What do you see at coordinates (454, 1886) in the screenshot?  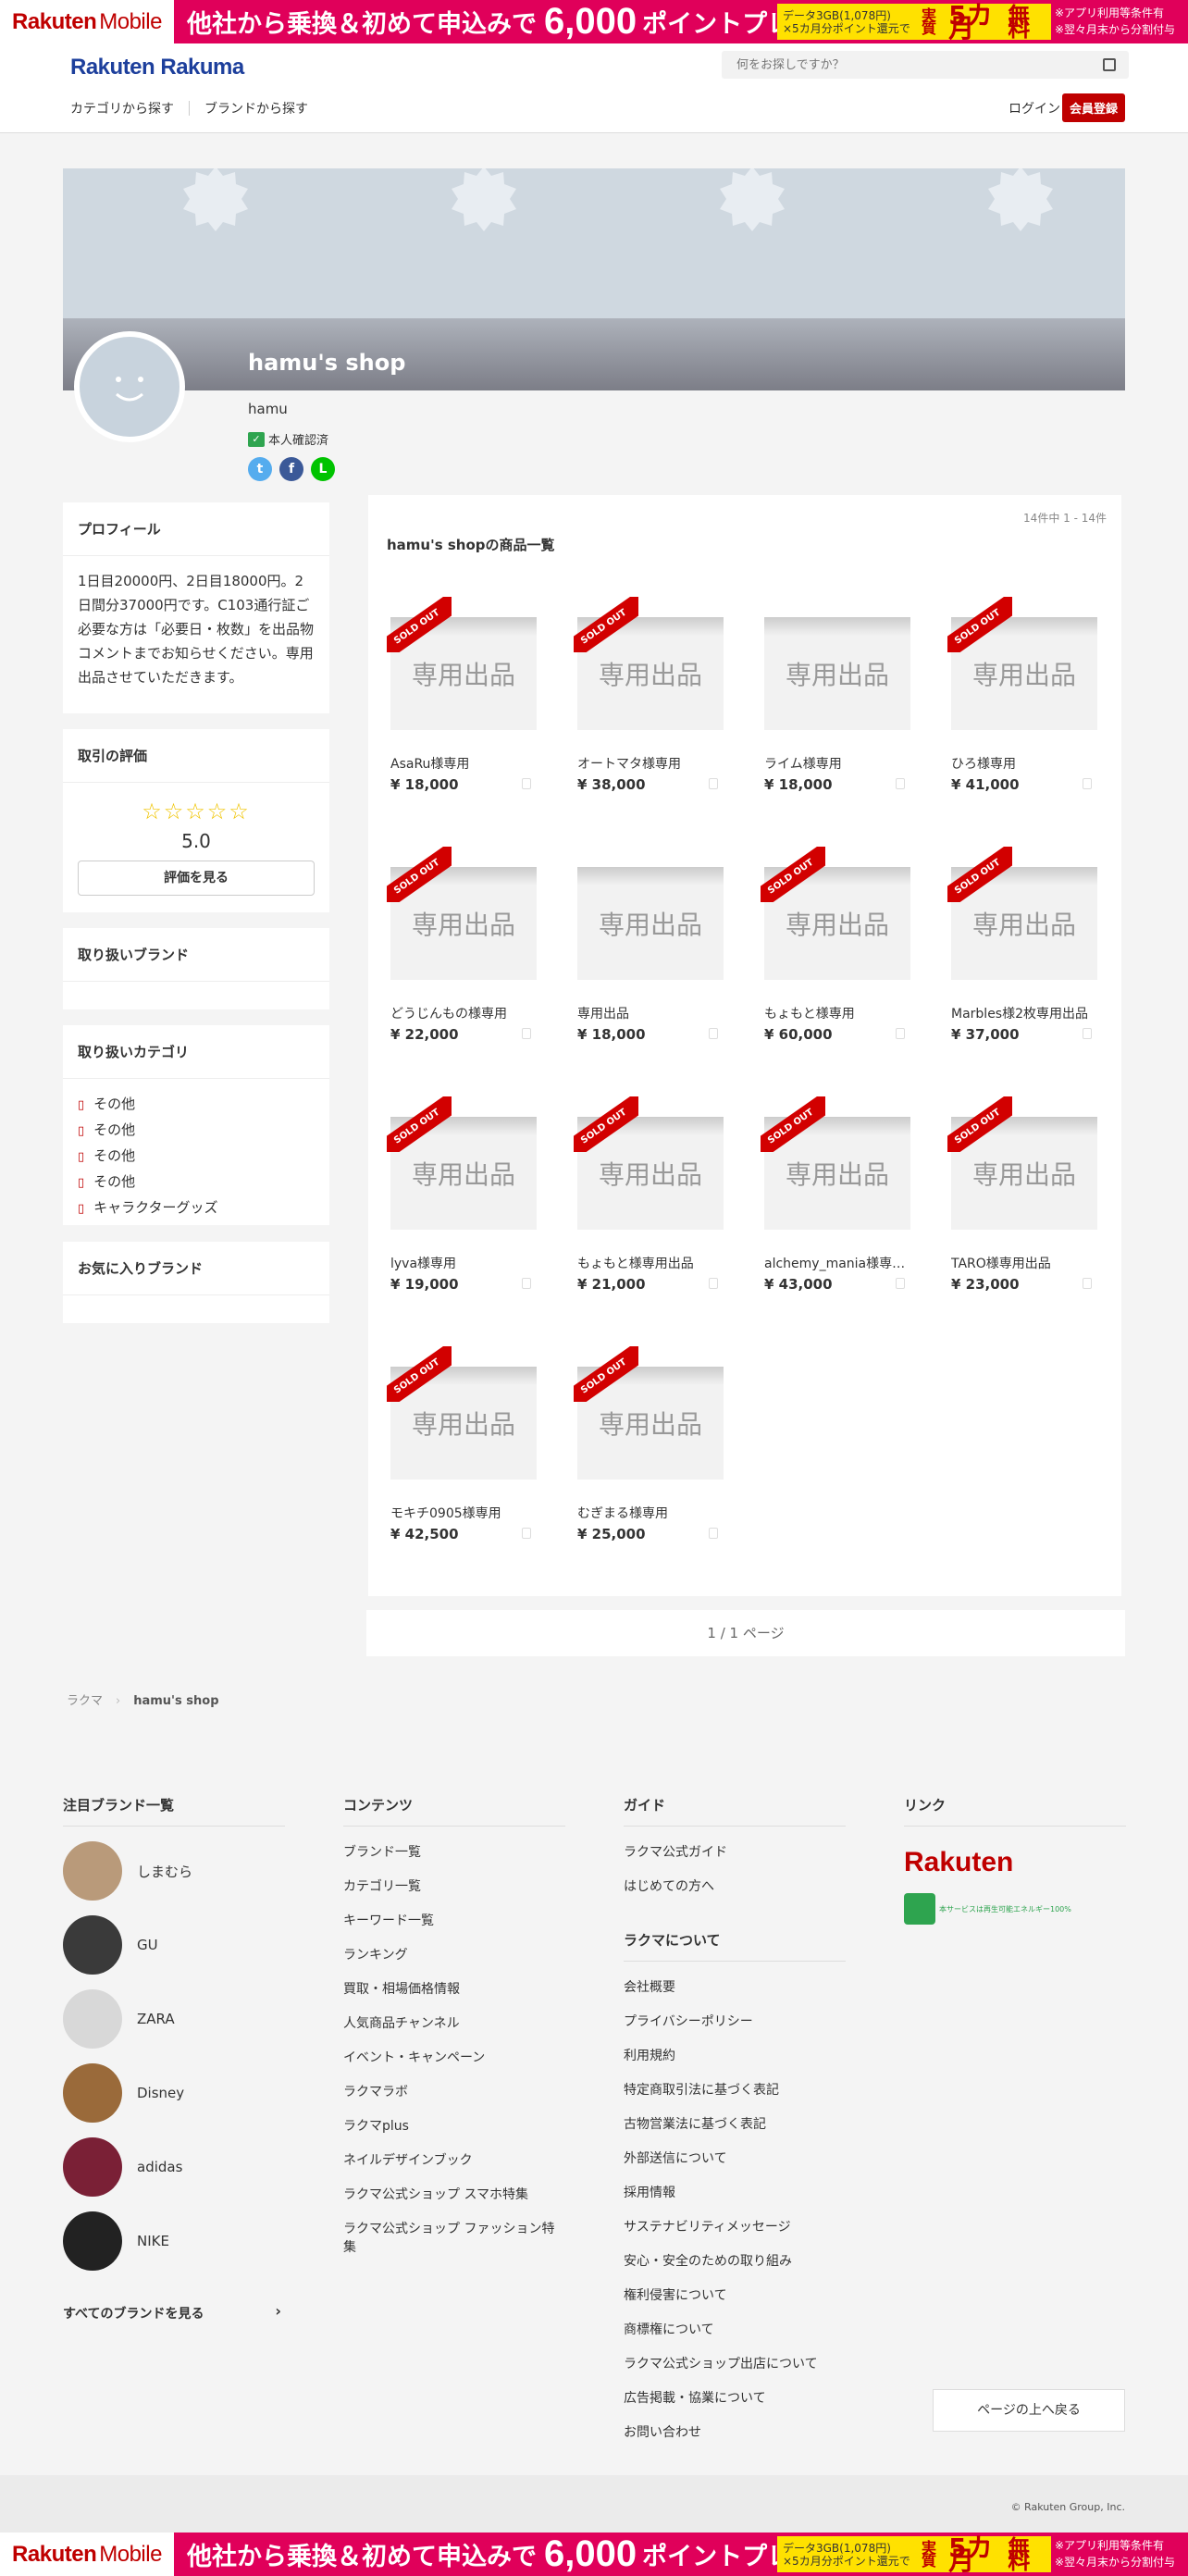 I see `footer-link: カテゴリ一覧` at bounding box center [454, 1886].